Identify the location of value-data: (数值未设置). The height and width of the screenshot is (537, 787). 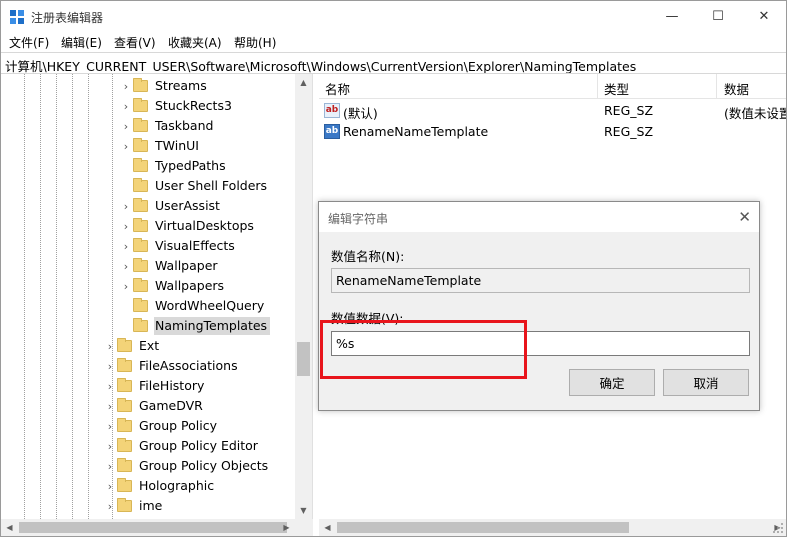
(755, 113).